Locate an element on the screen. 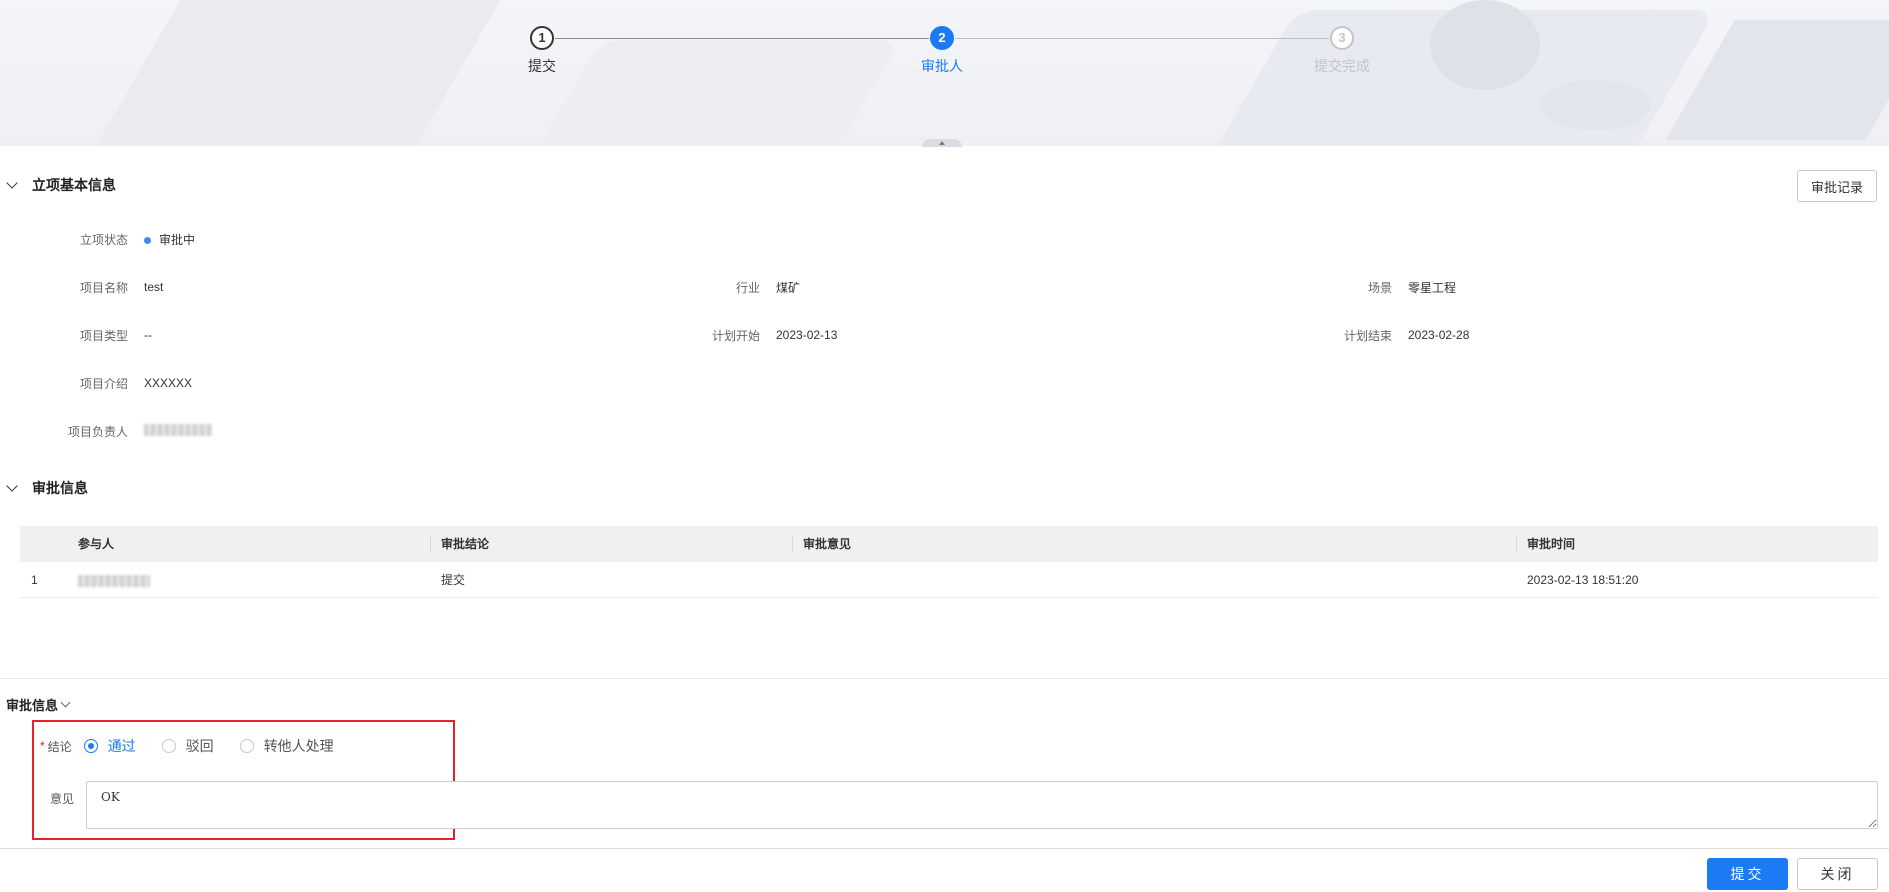 This screenshot has width=1889, height=892. progress-steps: 1 提交 2 审批人 3 提交完成 is located at coordinates (944, 50).